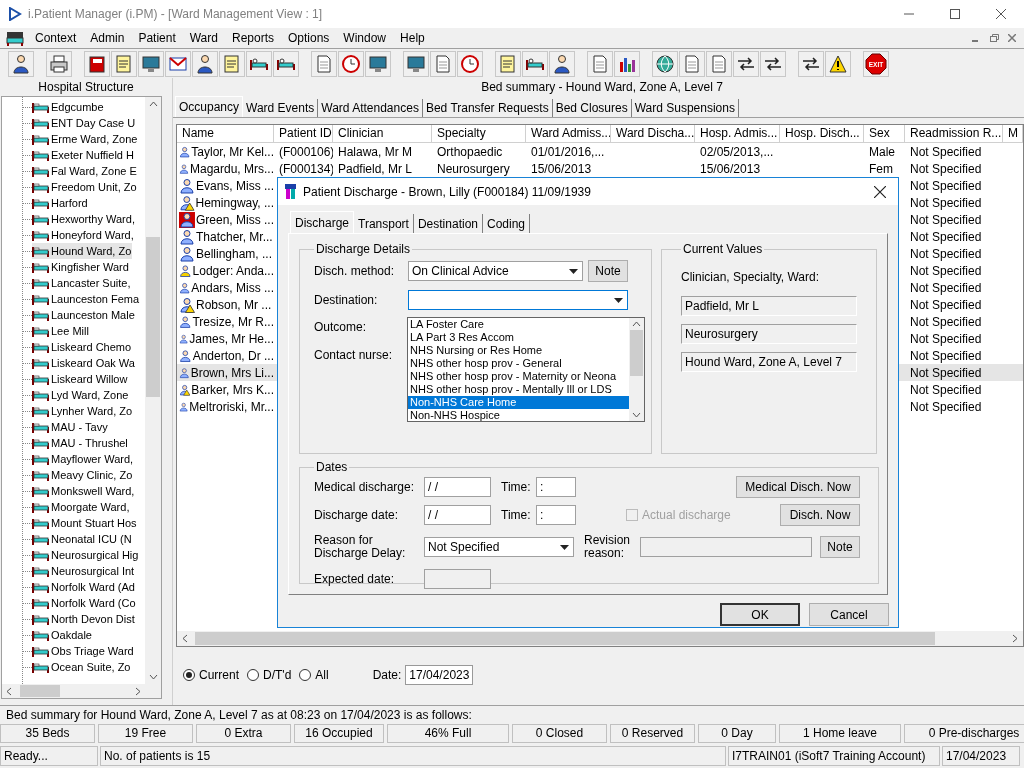 The image size is (1024, 768). Describe the element at coordinates (439, 675) in the screenshot. I see `date-field: 17/04/2023` at that location.